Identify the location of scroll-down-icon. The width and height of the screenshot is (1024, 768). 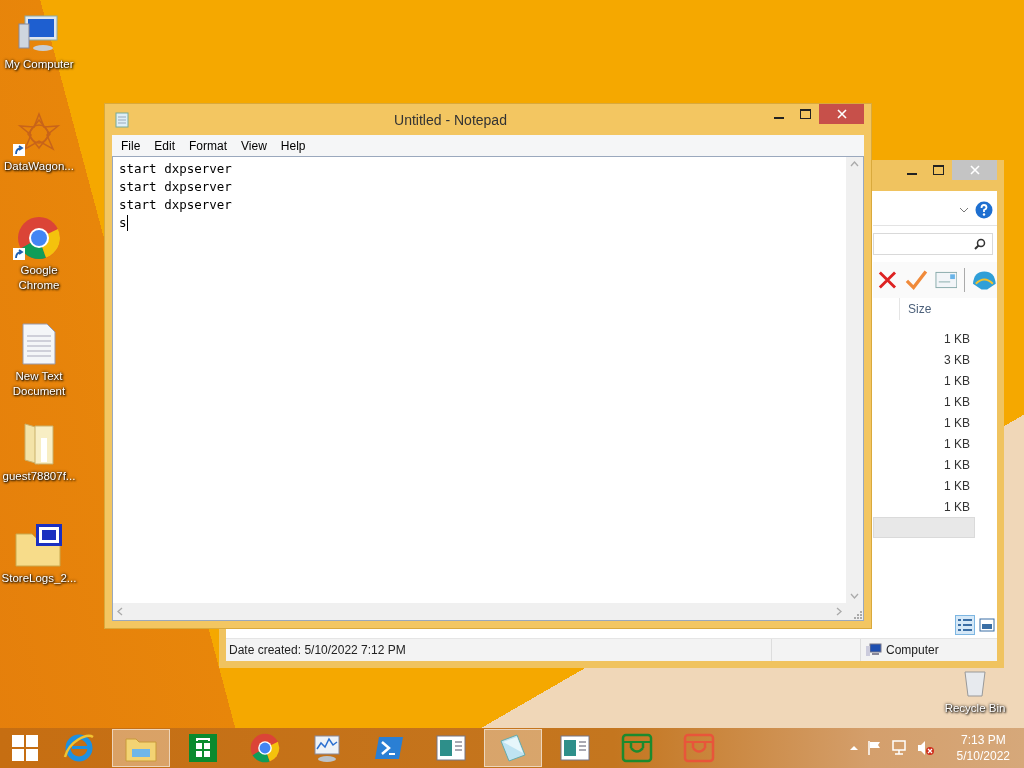
(854, 596).